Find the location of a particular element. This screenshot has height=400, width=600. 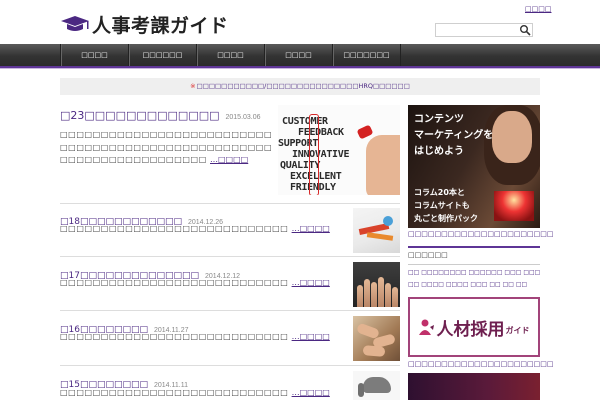

notice-bar: ※□□□□□□□□□□□/□□□□□□□□□□□□□□□HRQ□□□□□□ is located at coordinates (300, 86).